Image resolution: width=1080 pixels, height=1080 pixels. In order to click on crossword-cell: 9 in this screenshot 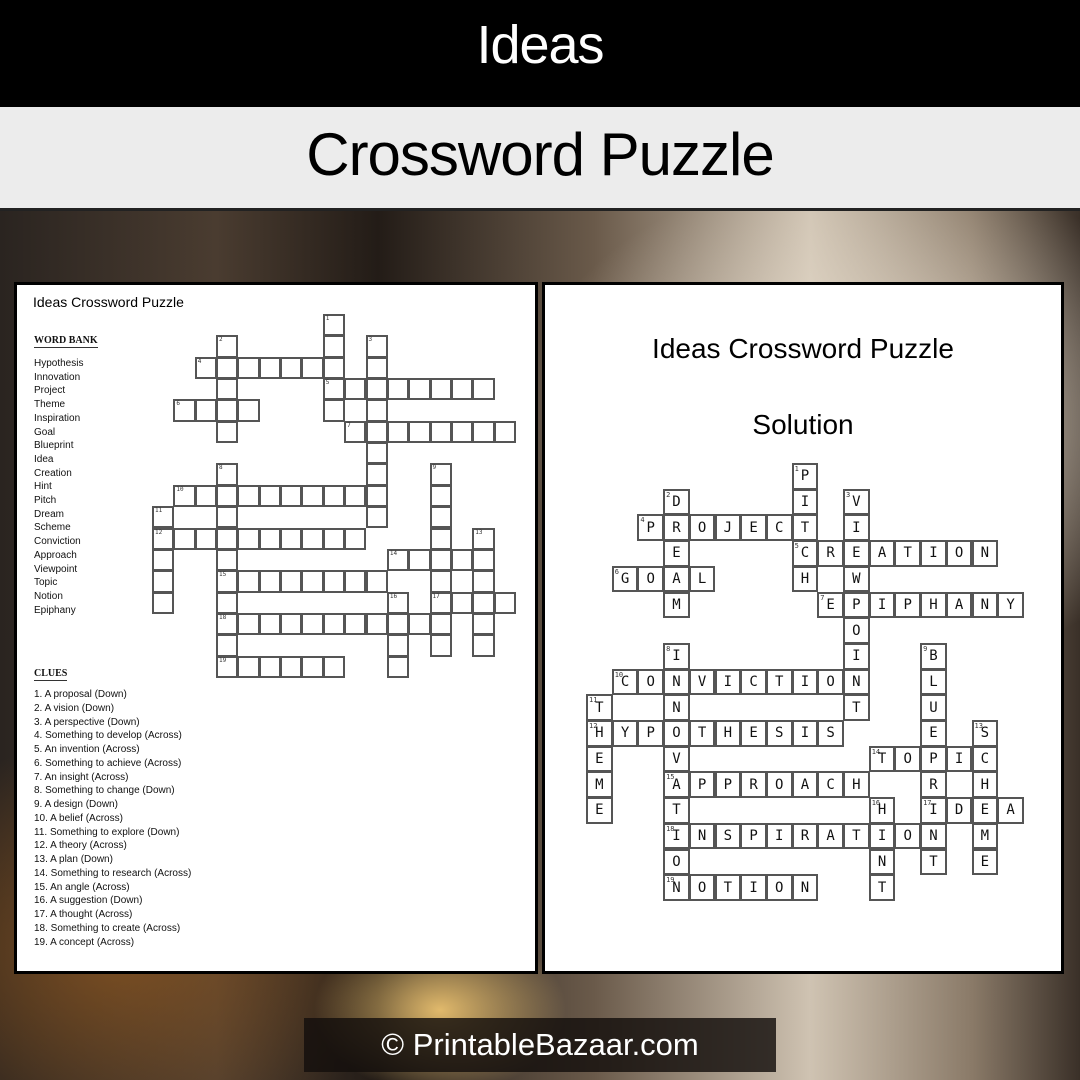, I will do `click(440, 474)`.